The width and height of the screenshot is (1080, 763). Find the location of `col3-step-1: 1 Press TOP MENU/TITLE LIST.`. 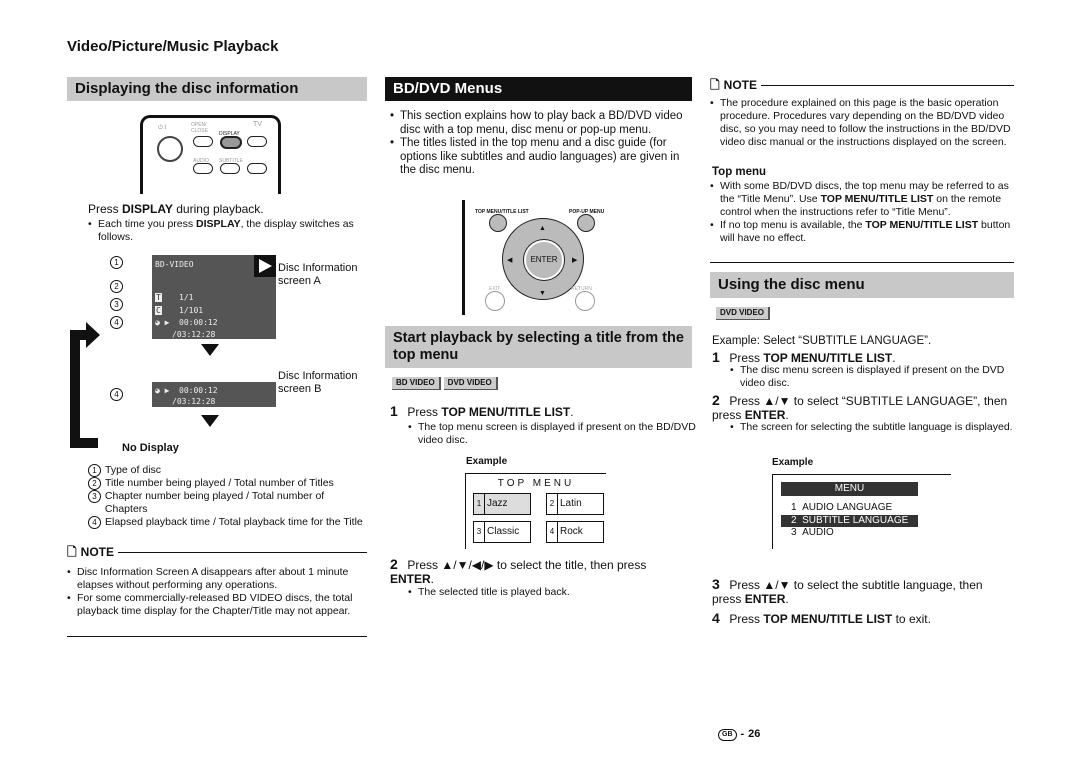

col3-step-1: 1 Press TOP MENU/TITLE LIST. is located at coordinates (804, 357).